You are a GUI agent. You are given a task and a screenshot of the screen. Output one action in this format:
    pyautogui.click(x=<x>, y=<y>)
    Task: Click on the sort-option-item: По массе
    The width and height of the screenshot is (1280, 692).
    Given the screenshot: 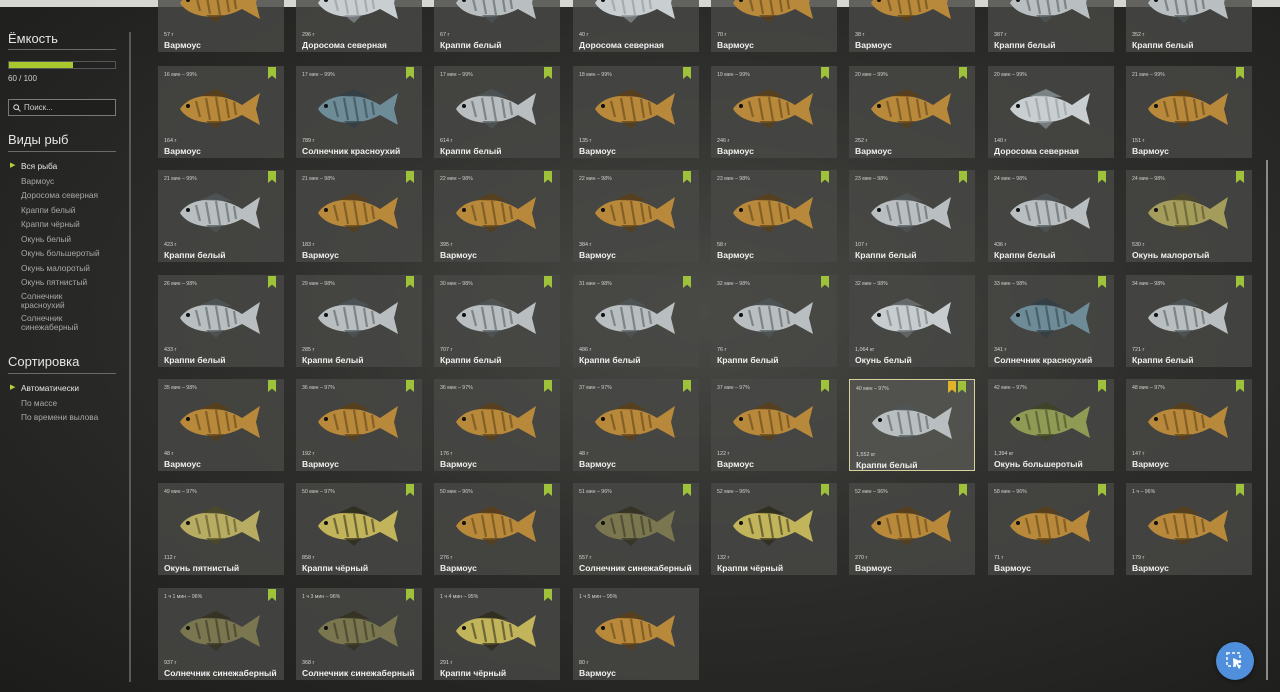 What is the action you would take?
    pyautogui.click(x=54, y=403)
    